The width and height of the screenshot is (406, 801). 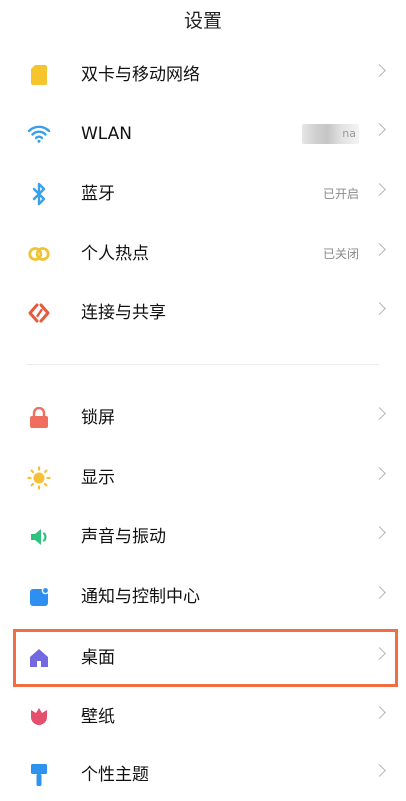 I want to click on lock-icon, so click(x=39, y=418).